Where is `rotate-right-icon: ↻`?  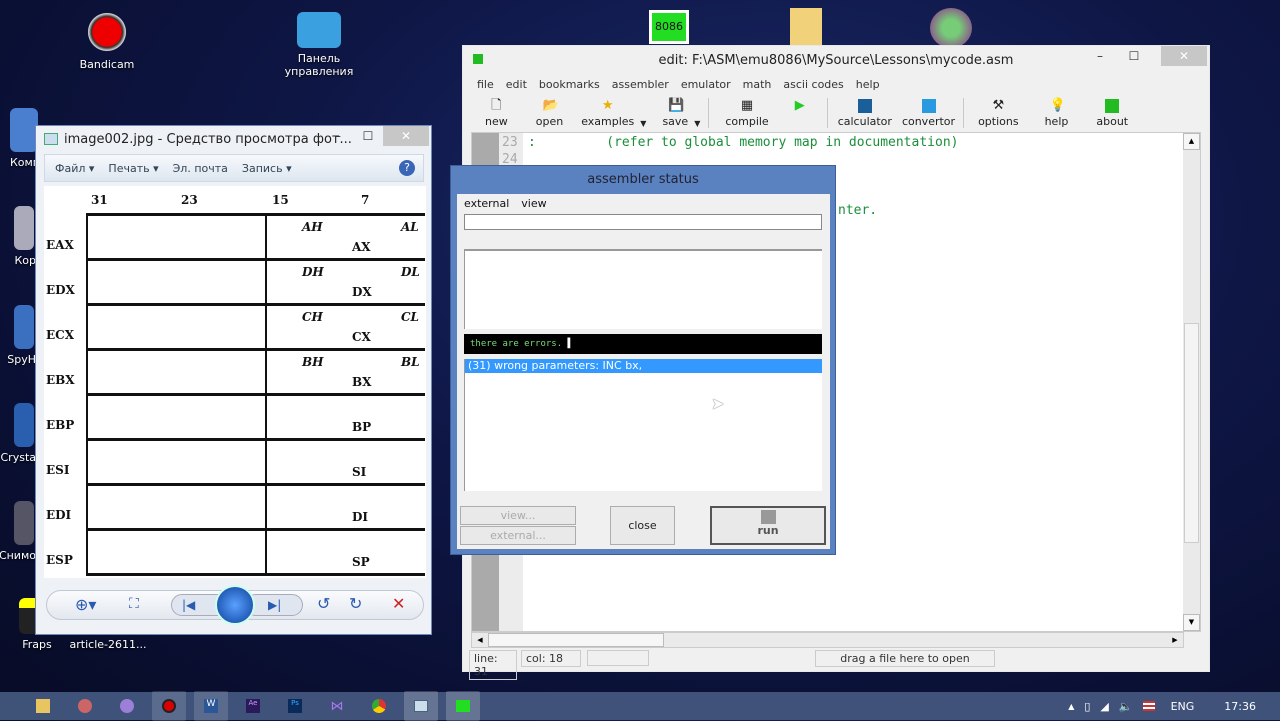
rotate-right-icon: ↻ is located at coordinates (355, 603).